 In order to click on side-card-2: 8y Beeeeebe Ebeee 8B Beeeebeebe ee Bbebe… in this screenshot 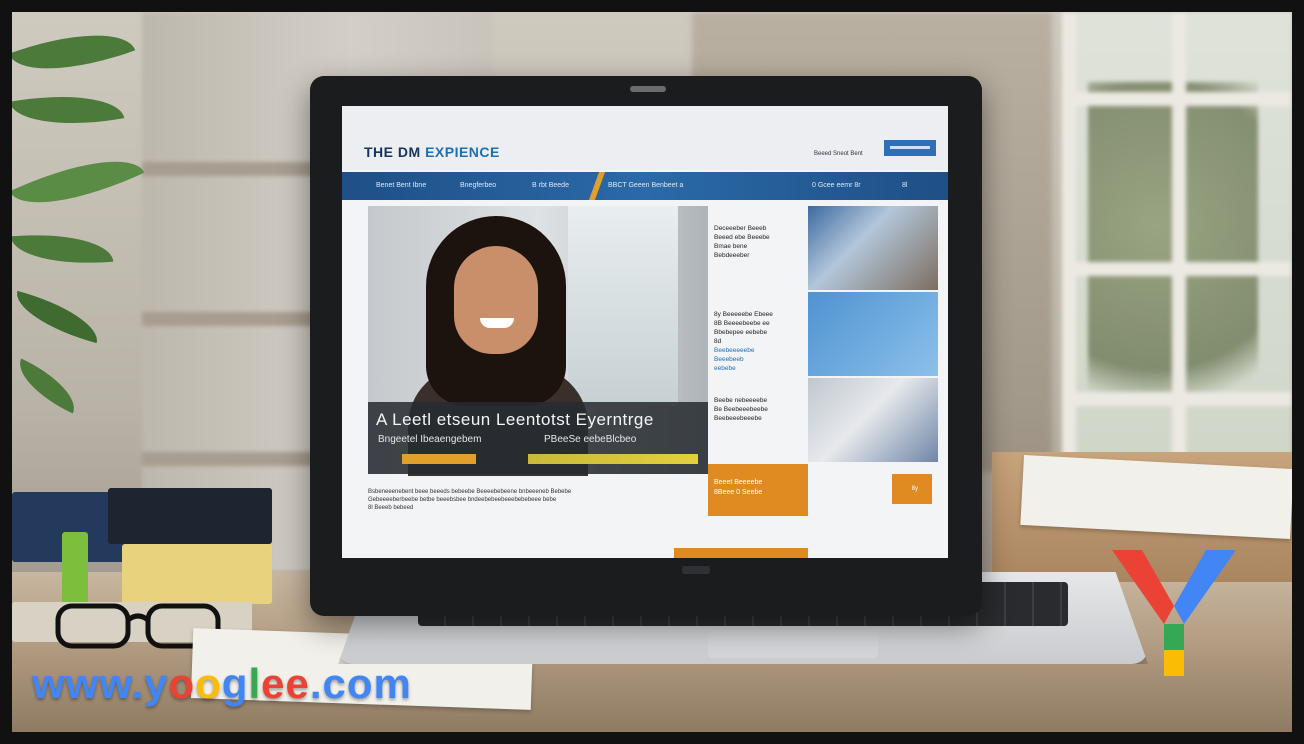, I will do `click(823, 334)`.